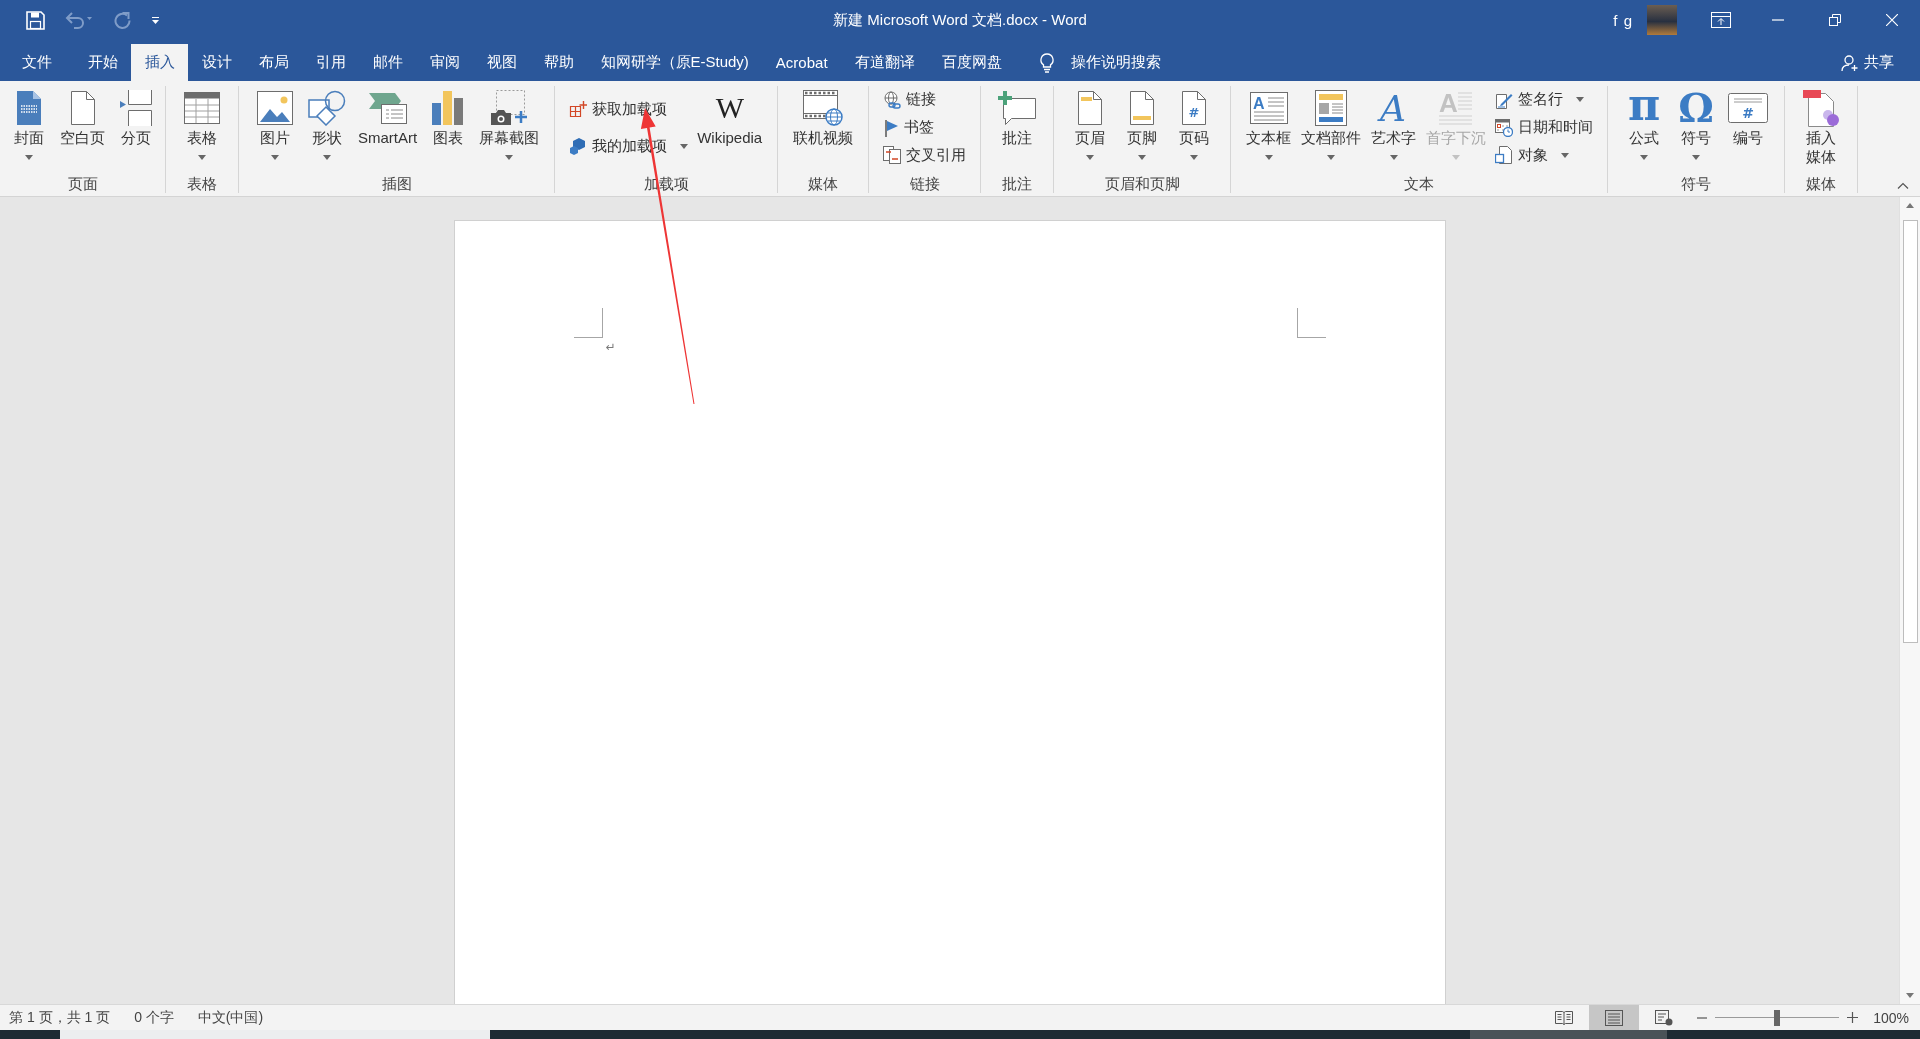 The width and height of the screenshot is (1920, 1039). I want to click on wordart-button: A 艺术字, so click(1394, 130).